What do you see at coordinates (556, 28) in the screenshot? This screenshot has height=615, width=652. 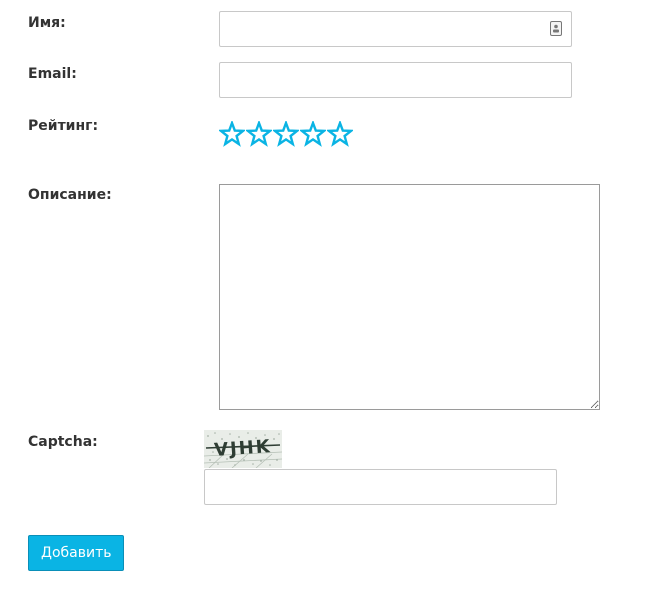 I see `contact-card-icon` at bounding box center [556, 28].